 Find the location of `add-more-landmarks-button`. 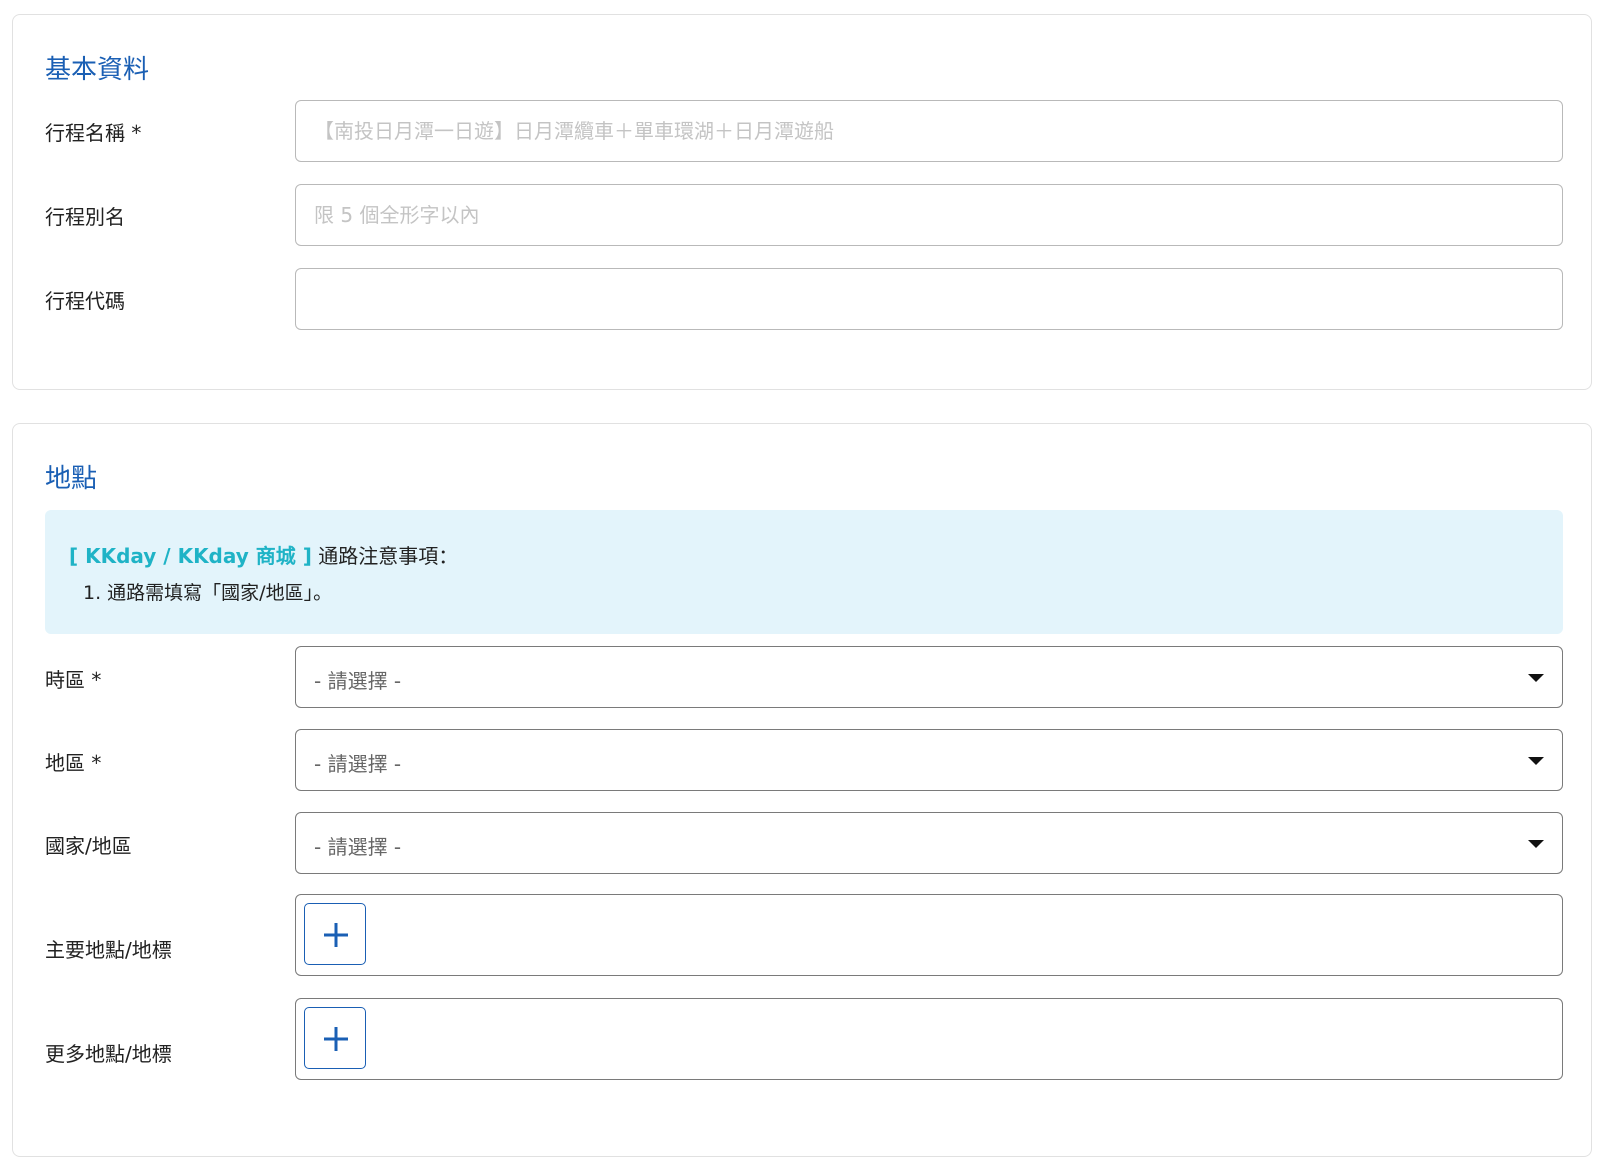

add-more-landmarks-button is located at coordinates (335, 1038).